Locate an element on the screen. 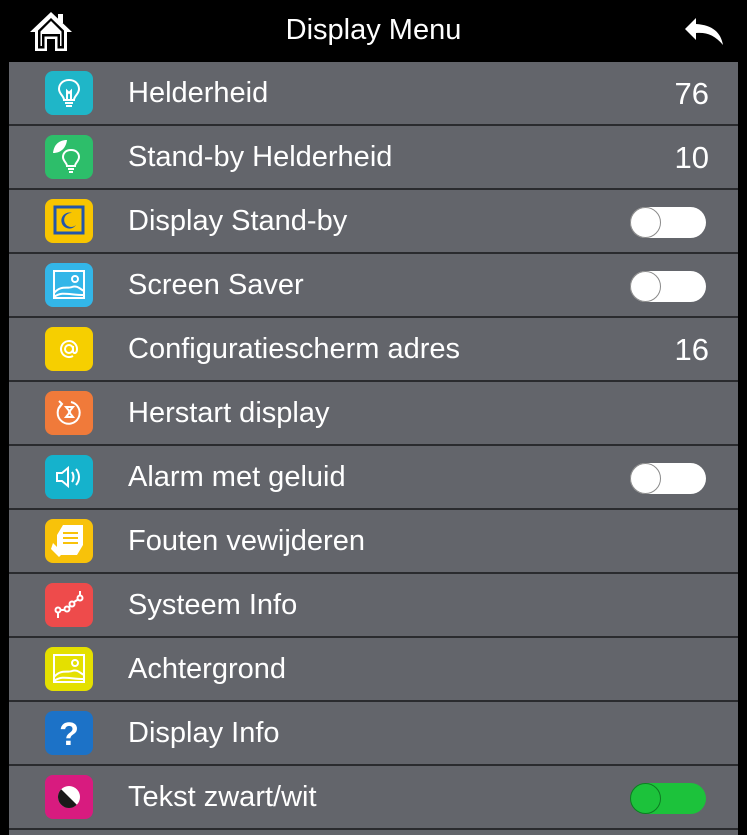  landscape-picture-icon is located at coordinates (69, 285).